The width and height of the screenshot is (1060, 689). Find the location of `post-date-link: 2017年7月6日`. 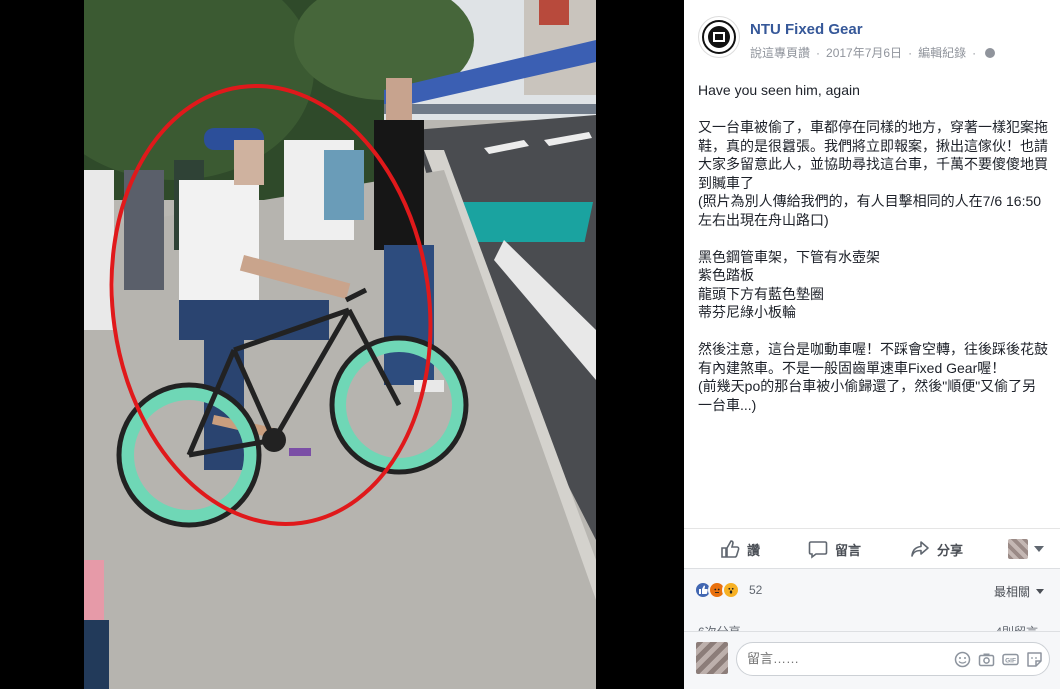

post-date-link: 2017年7月6日 is located at coordinates (864, 52).